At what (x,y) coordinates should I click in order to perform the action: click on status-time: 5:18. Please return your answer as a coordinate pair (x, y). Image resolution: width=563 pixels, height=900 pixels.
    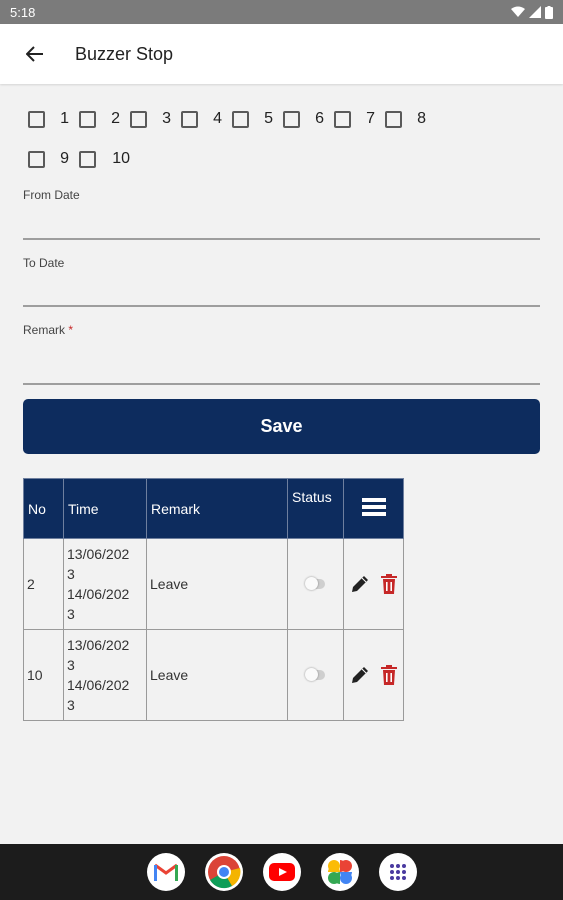
    Looking at the image, I should click on (23, 12).